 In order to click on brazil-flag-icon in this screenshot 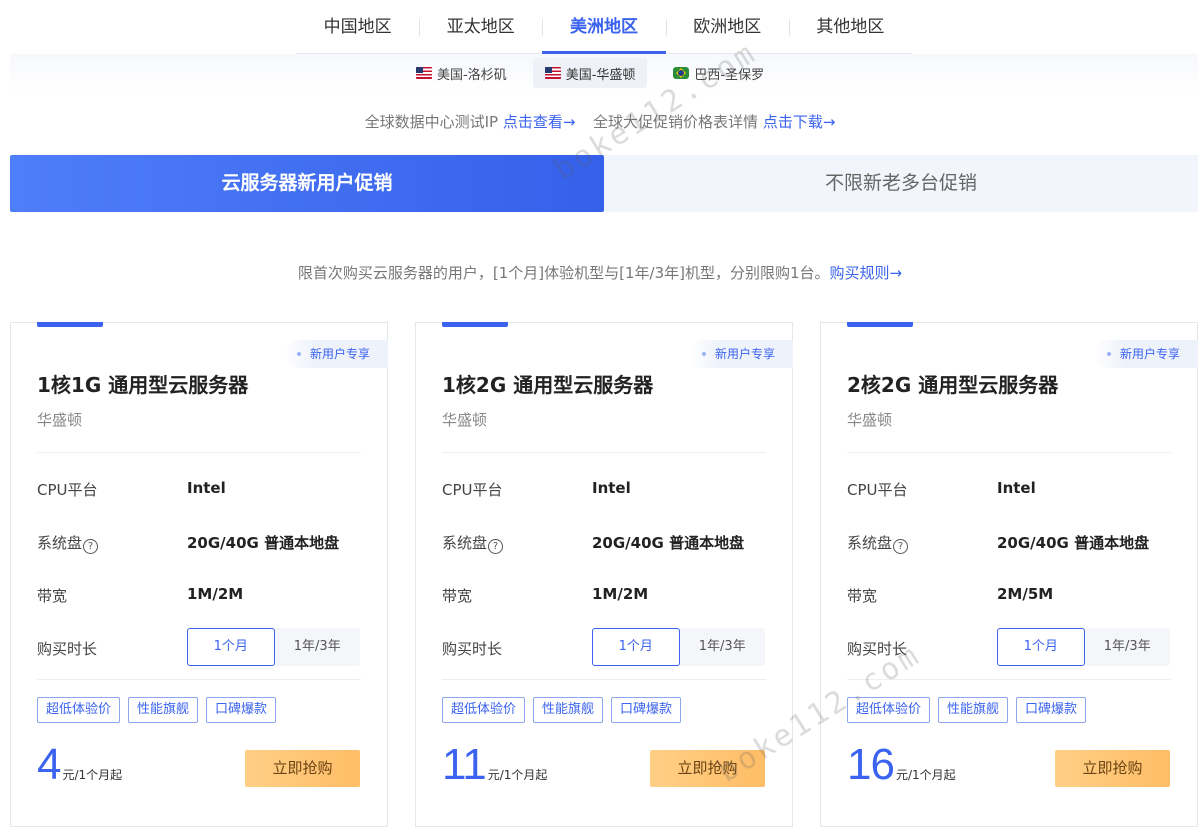, I will do `click(681, 73)`.